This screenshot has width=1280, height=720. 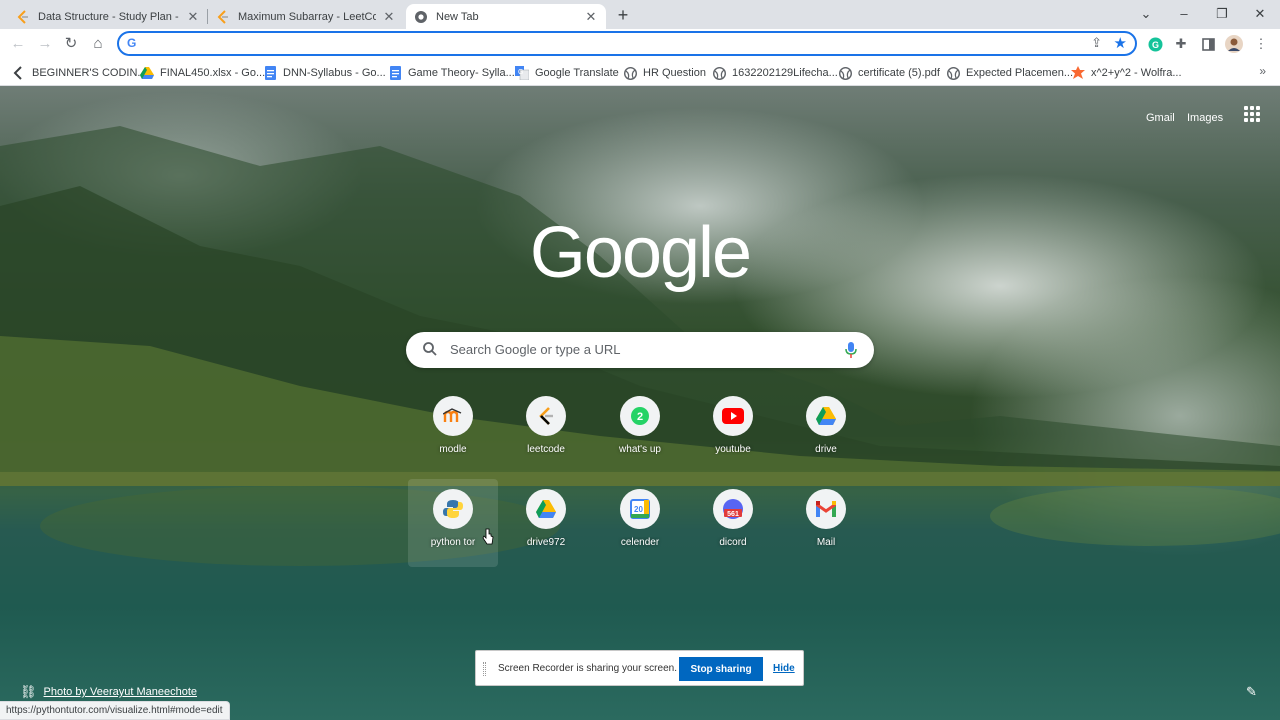 I want to click on moodle-icon, so click(x=453, y=416).